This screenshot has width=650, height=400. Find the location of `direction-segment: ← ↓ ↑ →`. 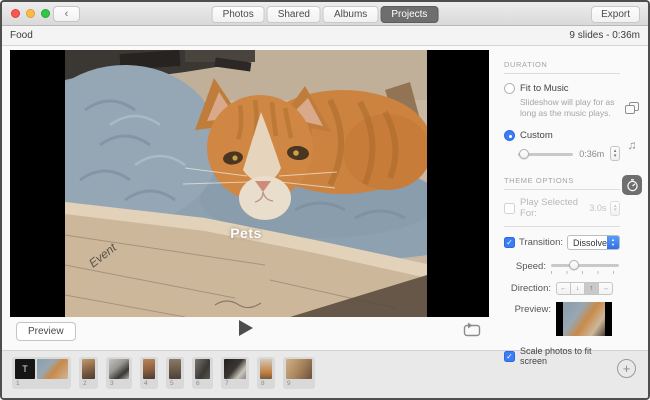

direction-segment: ← ↓ ↑ → is located at coordinates (584, 288).